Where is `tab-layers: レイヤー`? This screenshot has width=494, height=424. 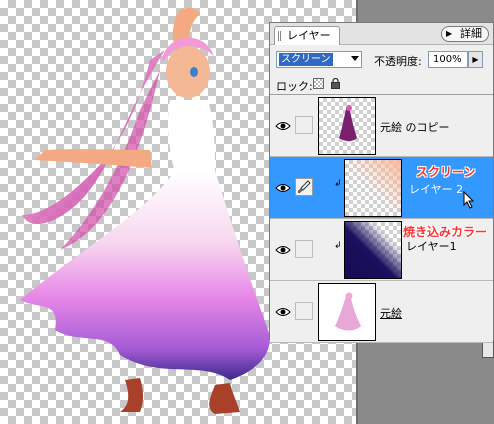
tab-layers: レイヤー is located at coordinates (307, 35).